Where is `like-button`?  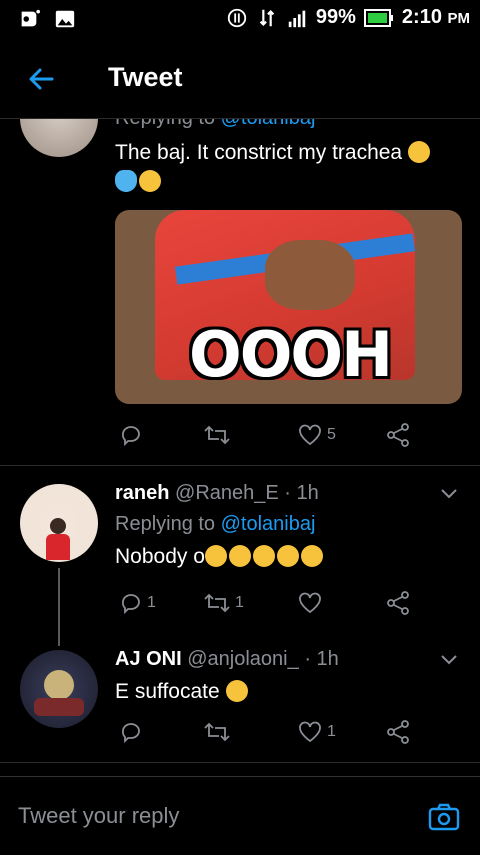 like-button is located at coordinates (312, 603).